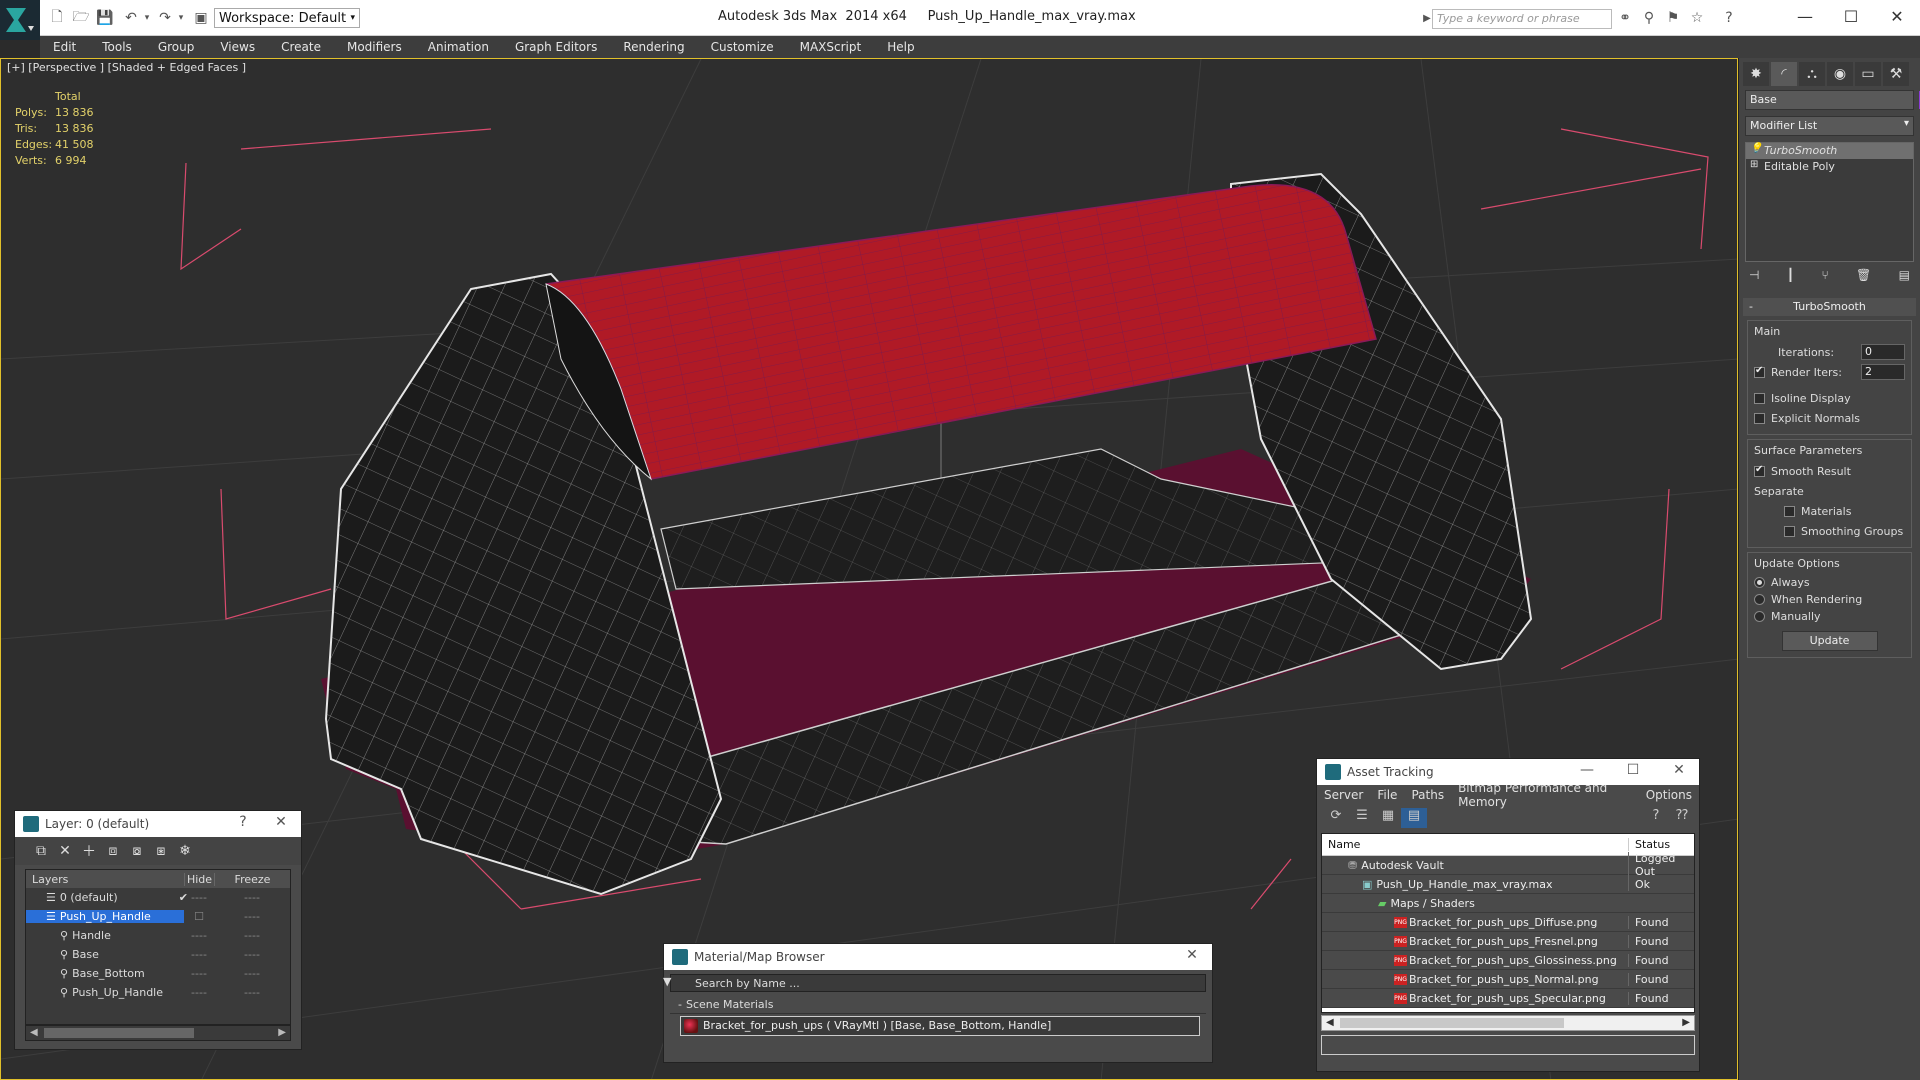 The image size is (1920, 1080). What do you see at coordinates (199, 916) in the screenshot?
I see `active-layer-box-icon: ☐` at bounding box center [199, 916].